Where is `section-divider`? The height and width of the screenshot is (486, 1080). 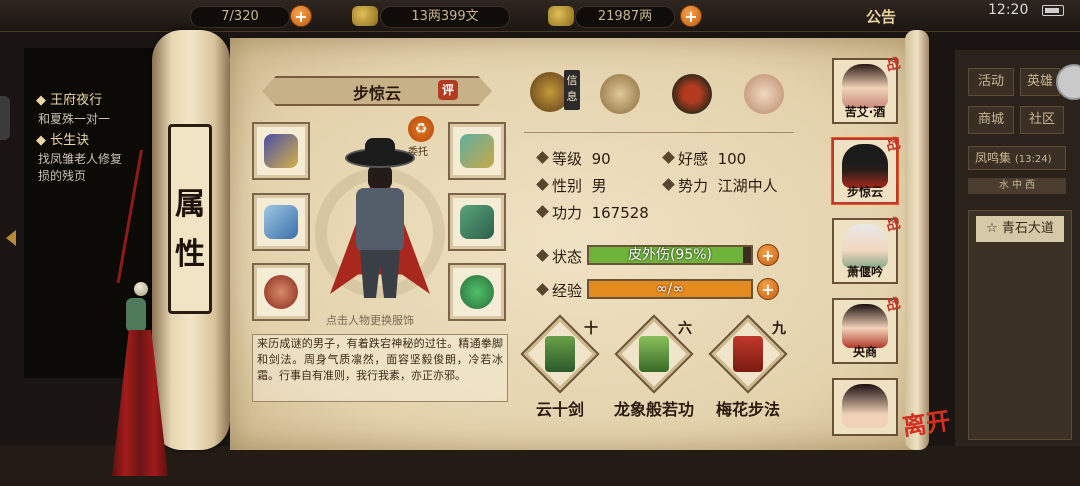 section-divider is located at coordinates (659, 132).